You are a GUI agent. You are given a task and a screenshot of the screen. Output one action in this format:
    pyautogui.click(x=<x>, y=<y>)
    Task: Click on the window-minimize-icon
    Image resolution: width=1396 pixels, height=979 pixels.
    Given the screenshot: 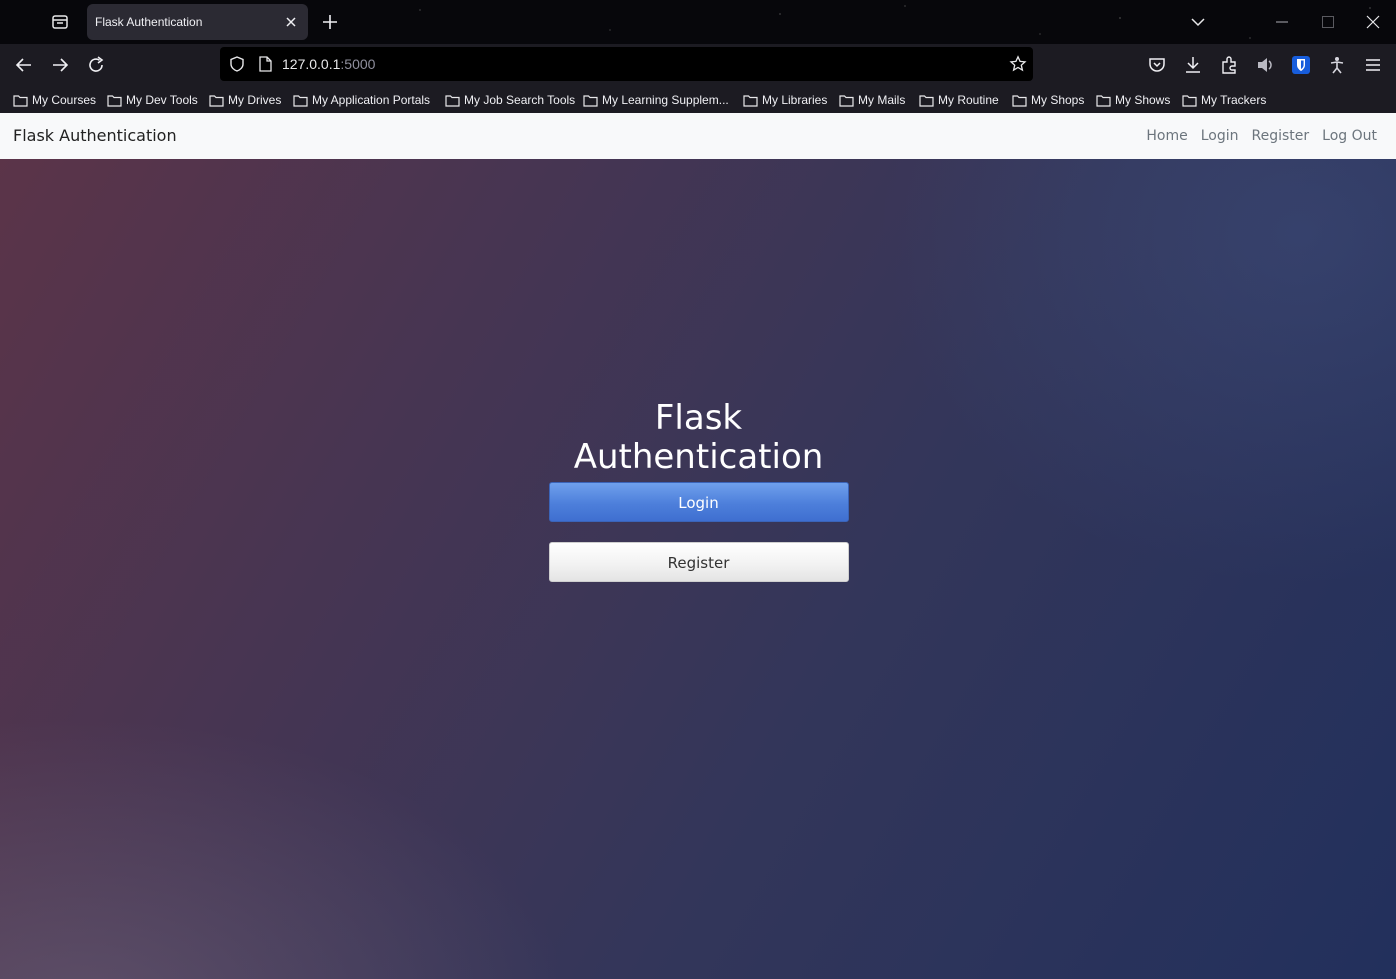 What is the action you would take?
    pyautogui.click(x=1282, y=22)
    